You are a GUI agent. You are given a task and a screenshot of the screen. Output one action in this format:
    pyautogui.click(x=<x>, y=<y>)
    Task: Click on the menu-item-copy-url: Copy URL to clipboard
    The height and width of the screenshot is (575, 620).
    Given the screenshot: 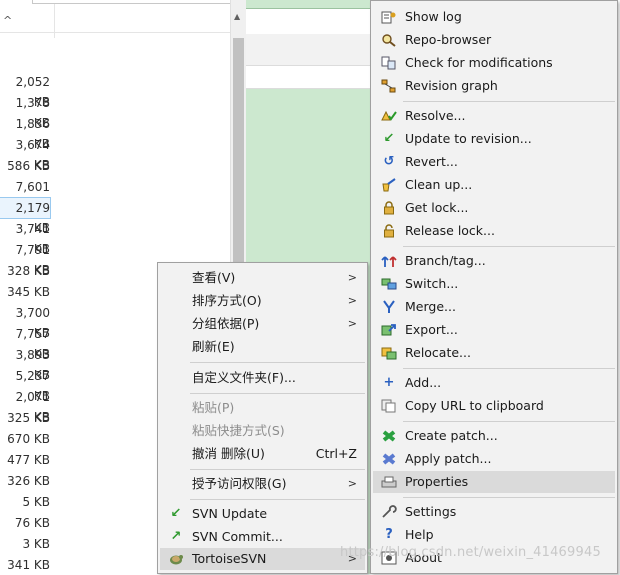 What is the action you would take?
    pyautogui.click(x=494, y=406)
    